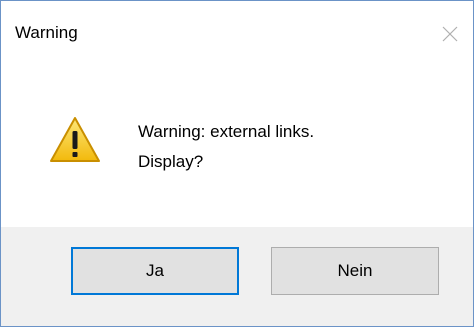  What do you see at coordinates (355, 271) in the screenshot?
I see `no-button: Nein` at bounding box center [355, 271].